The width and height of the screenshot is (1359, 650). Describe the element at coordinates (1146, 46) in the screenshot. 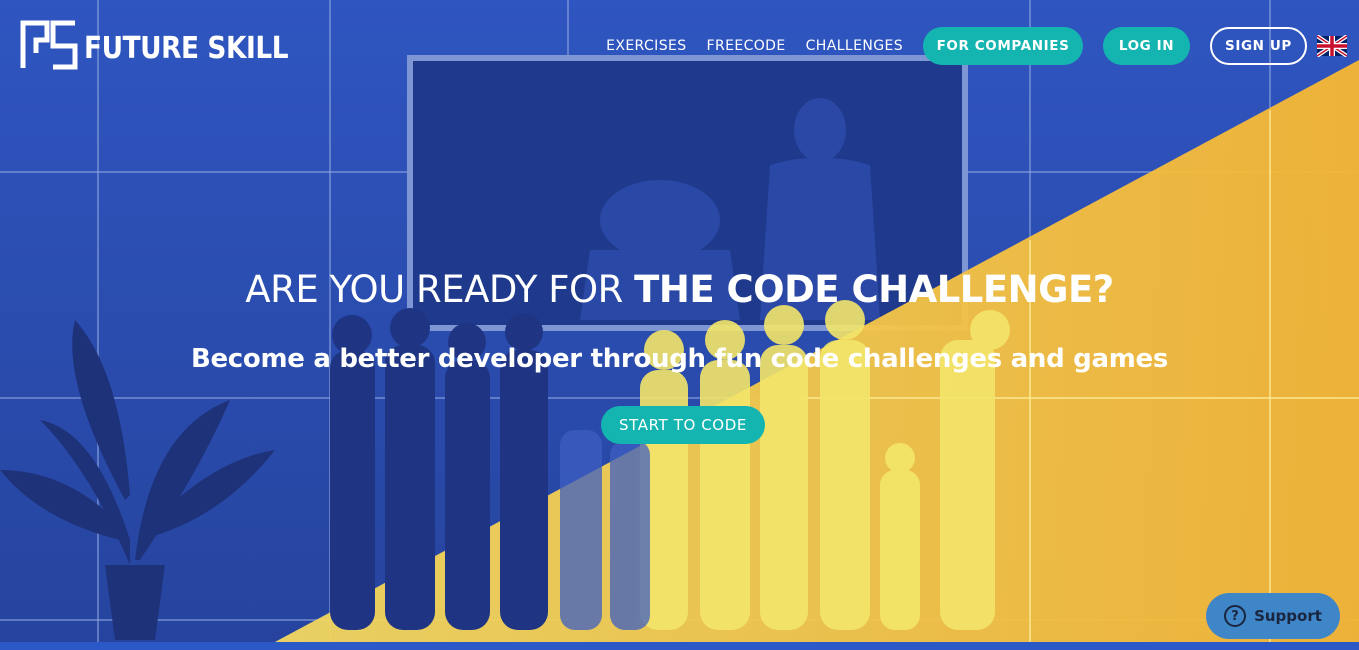

I see `login-button: LOG IN` at that location.